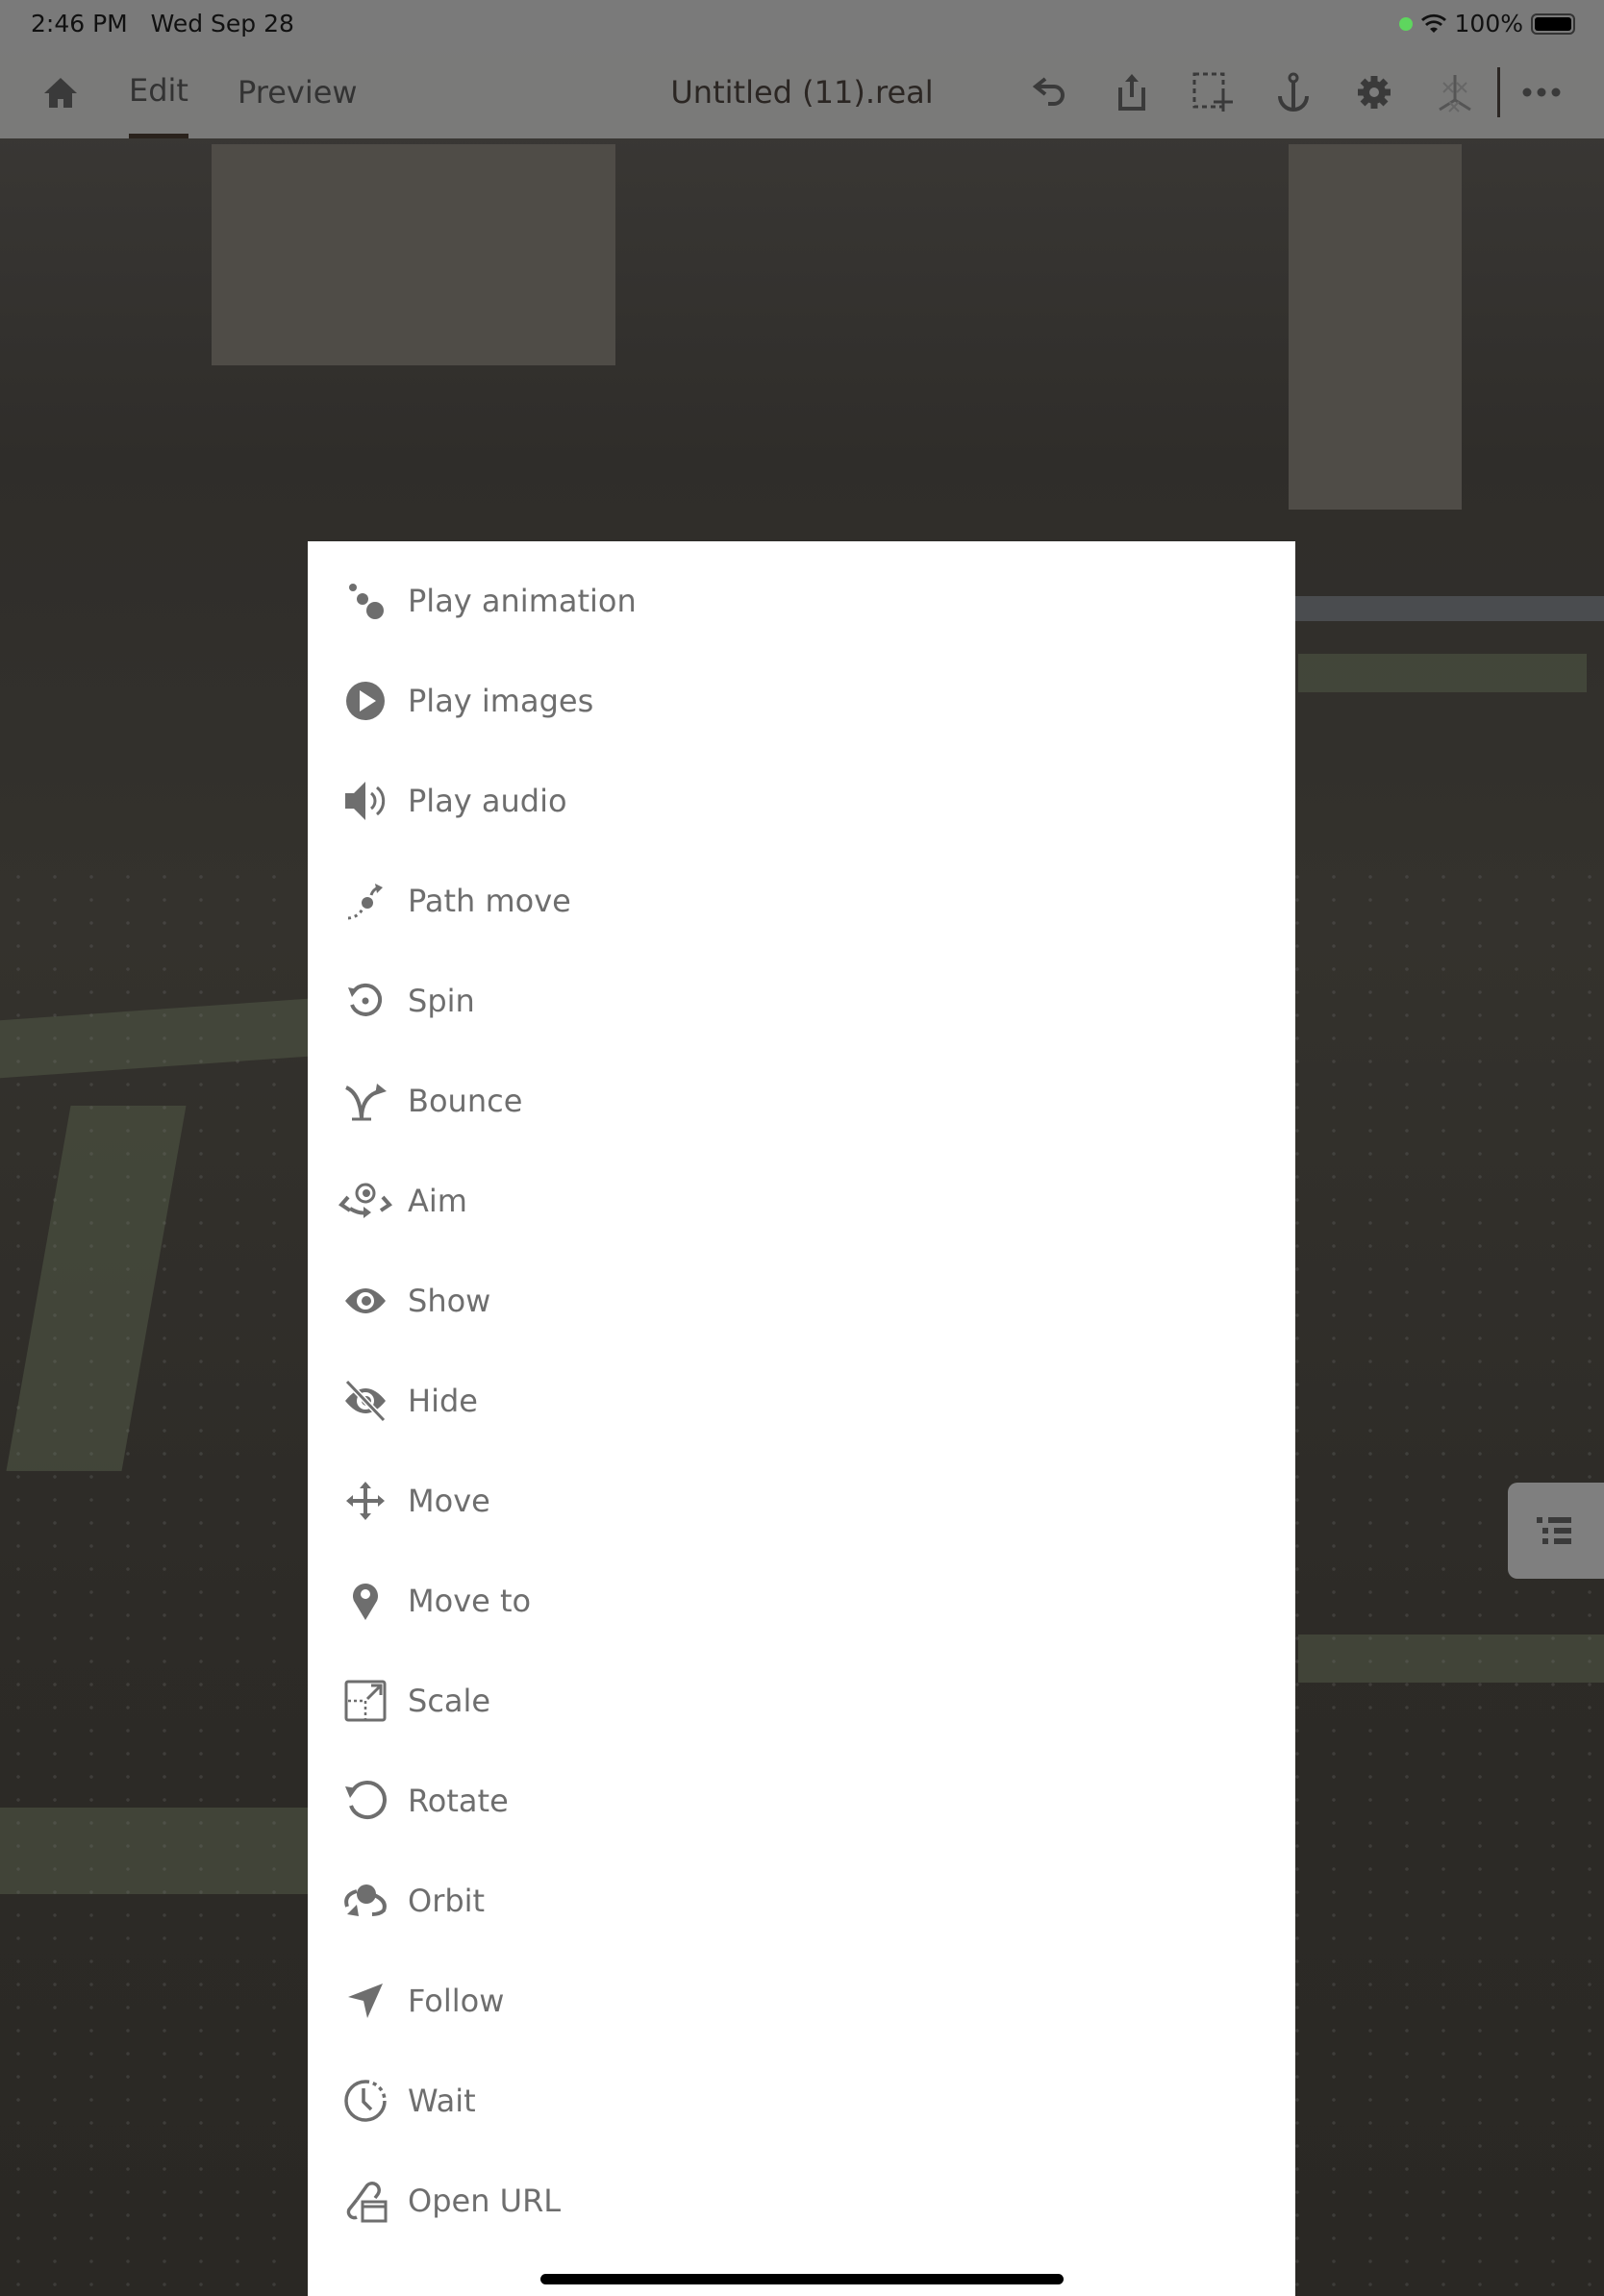 This screenshot has height=2296, width=1604. I want to click on settings-icon, so click(1374, 92).